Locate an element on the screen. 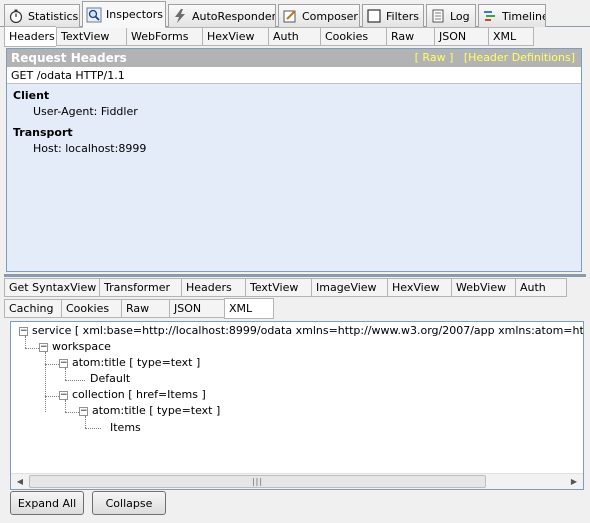 This screenshot has height=523, width=590. tab-composer: Composer is located at coordinates (319, 15).